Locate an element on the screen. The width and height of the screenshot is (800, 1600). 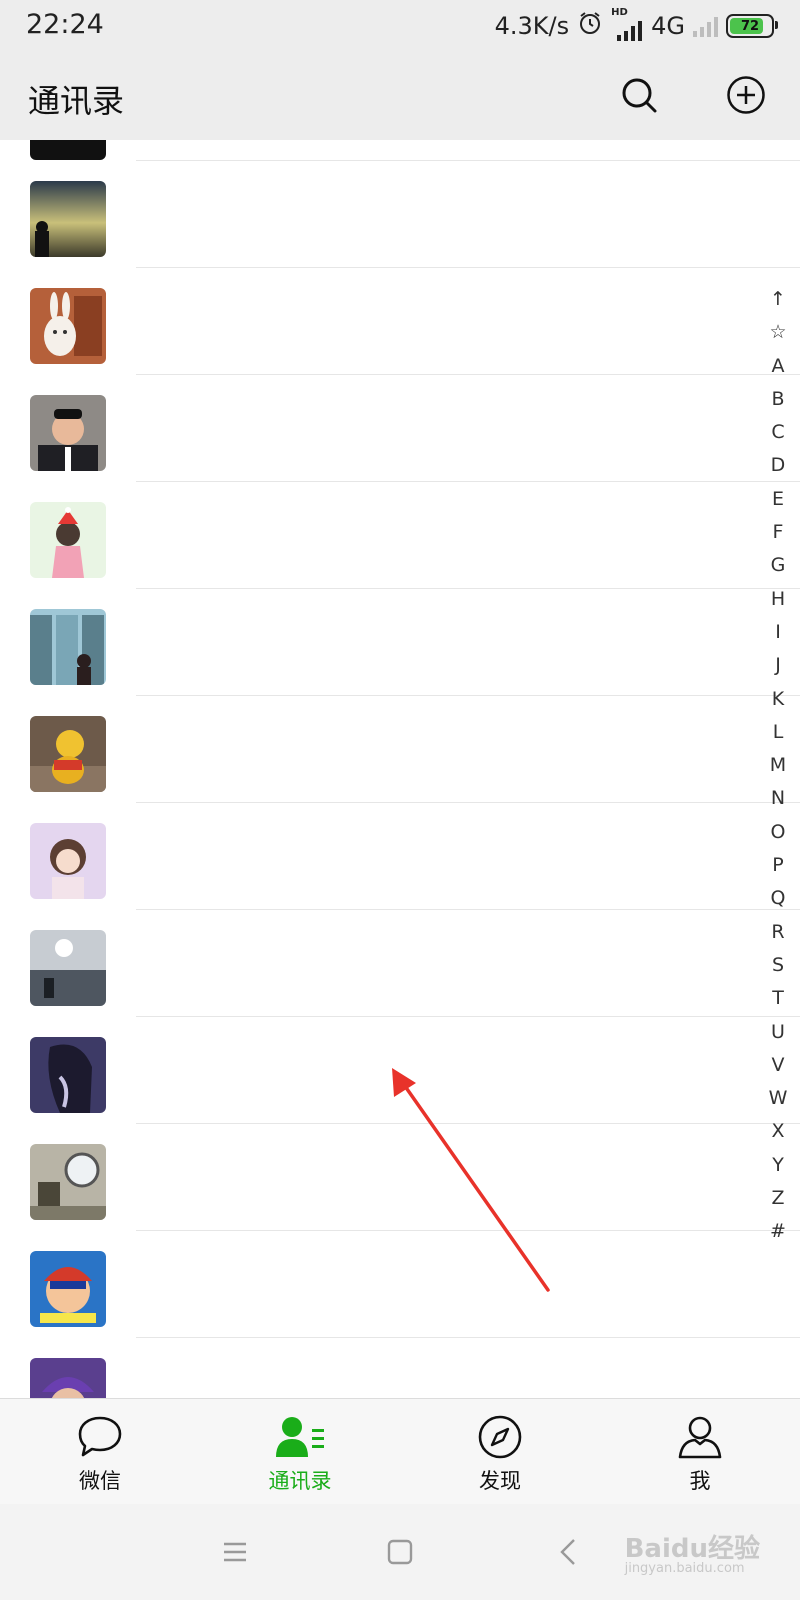
index-letter: C is located at coordinates (778, 432).